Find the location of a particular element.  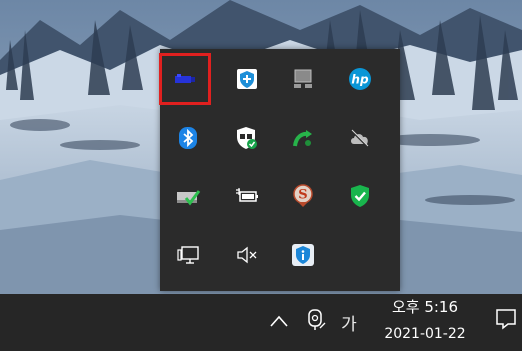

ime-mode-button: 가 is located at coordinates (349, 322).